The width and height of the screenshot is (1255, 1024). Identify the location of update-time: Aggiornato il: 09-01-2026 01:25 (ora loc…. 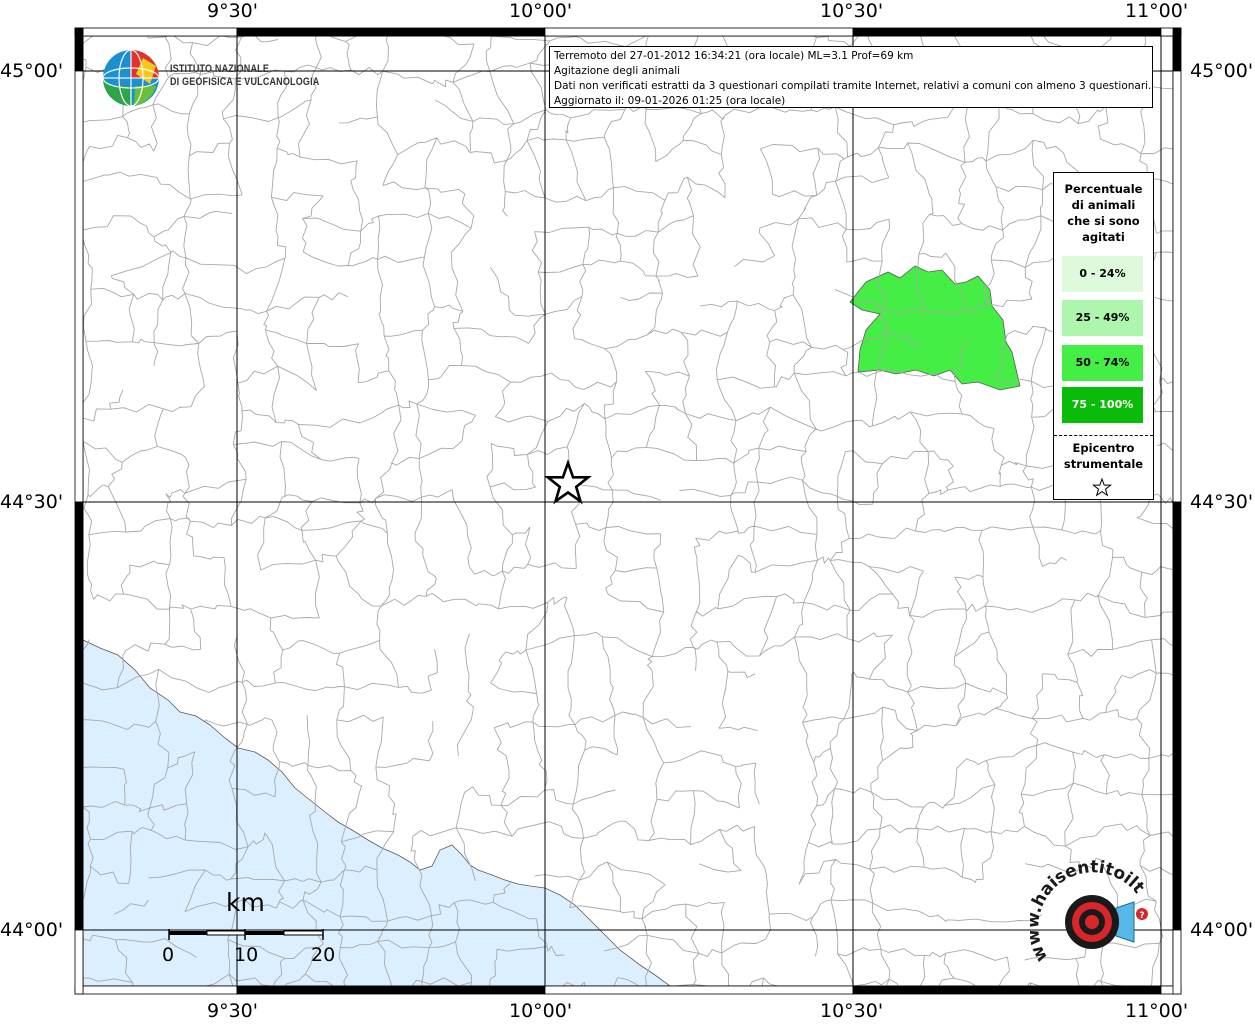
(670, 101).